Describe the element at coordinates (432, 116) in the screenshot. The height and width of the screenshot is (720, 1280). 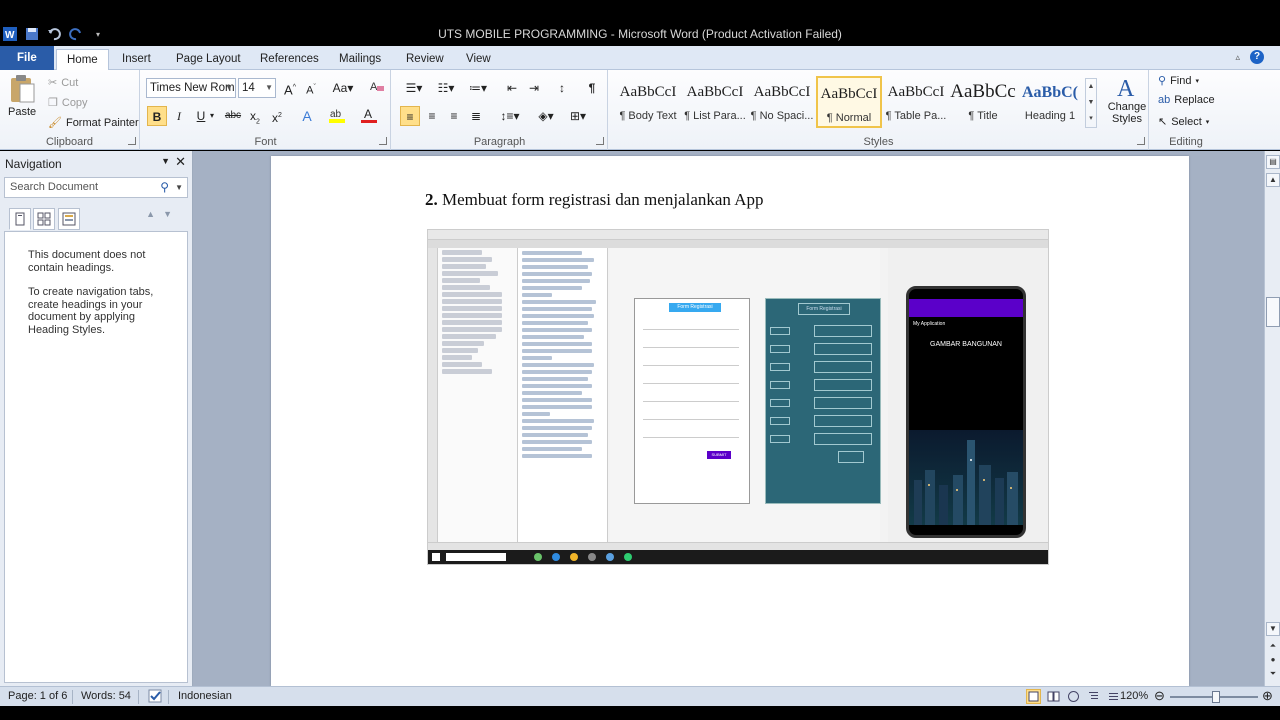
I see `align-center-button: ≡` at that location.